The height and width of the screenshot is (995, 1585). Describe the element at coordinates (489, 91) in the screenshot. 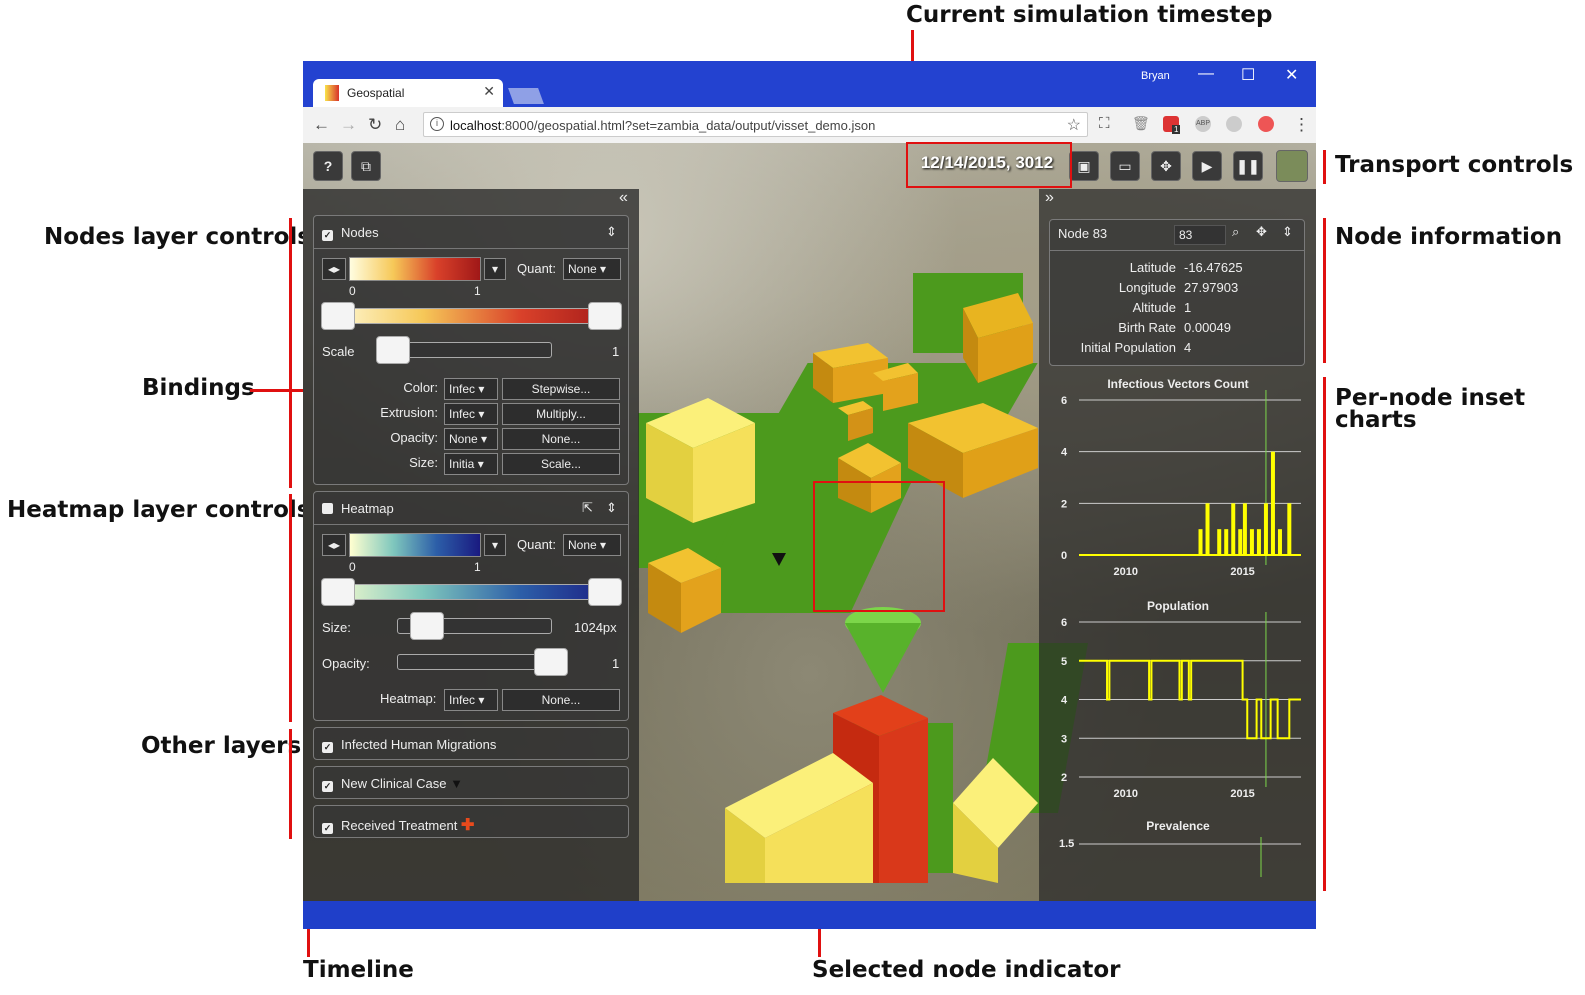

I see `close-tab-icon: ✕` at that location.